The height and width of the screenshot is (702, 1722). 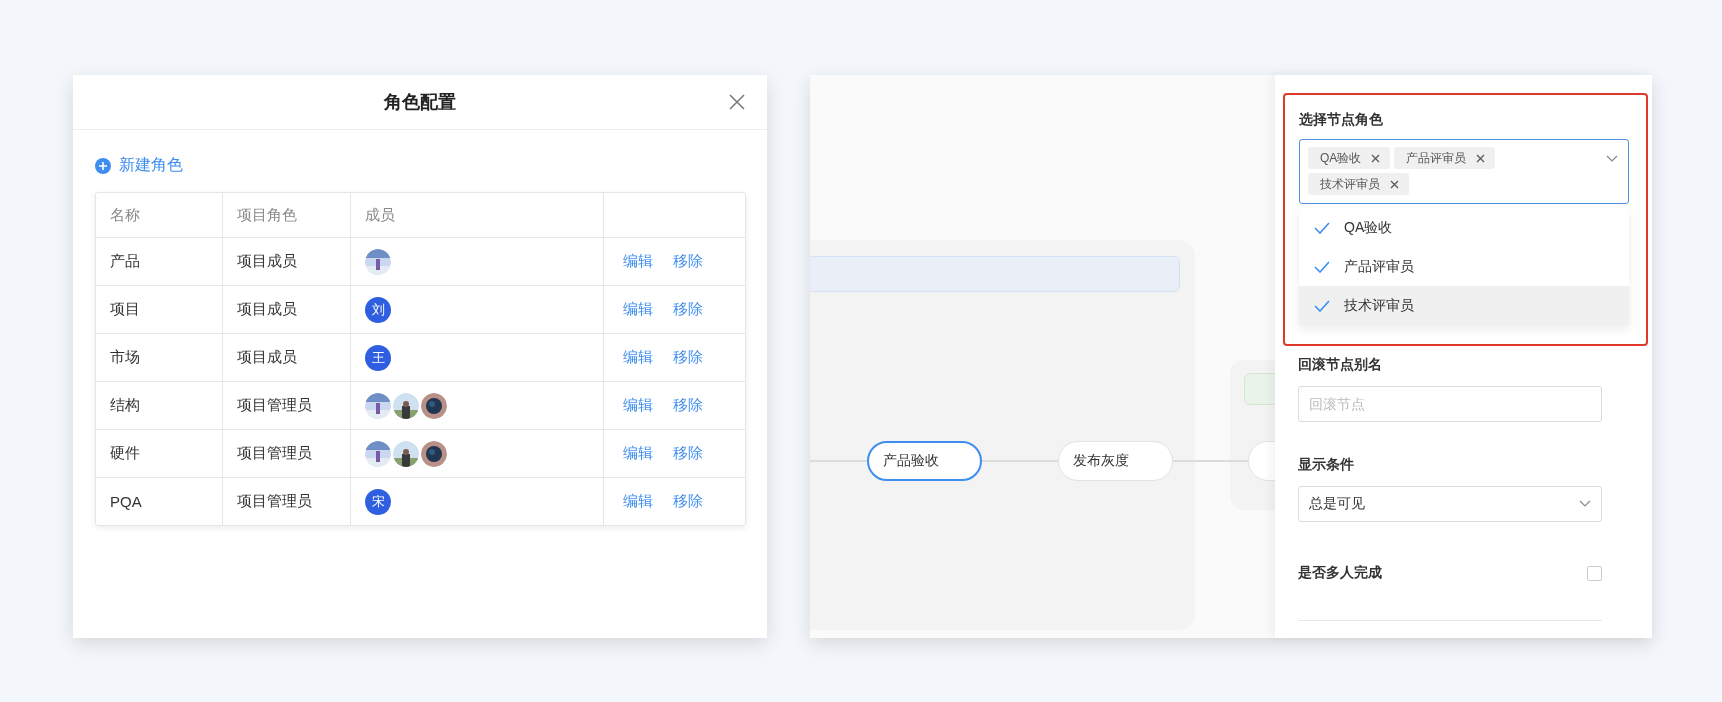 I want to click on table-cell: 产品, so click(x=159, y=261).